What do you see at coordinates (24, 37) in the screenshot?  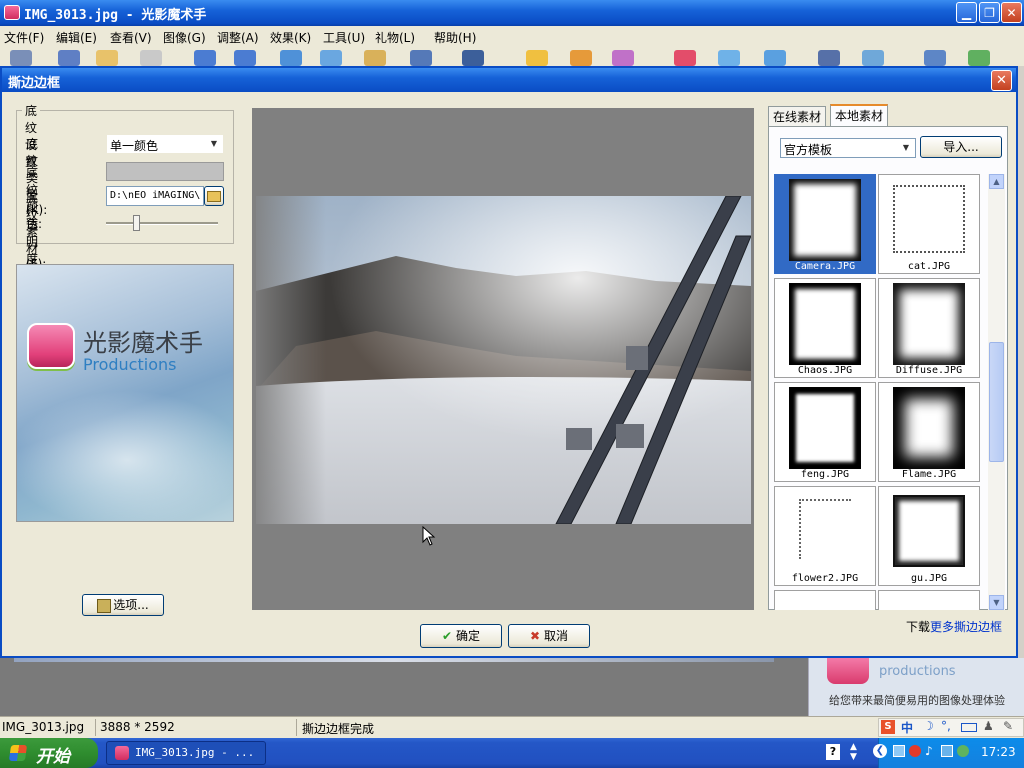 I see `menu-file: 文件(F)` at bounding box center [24, 37].